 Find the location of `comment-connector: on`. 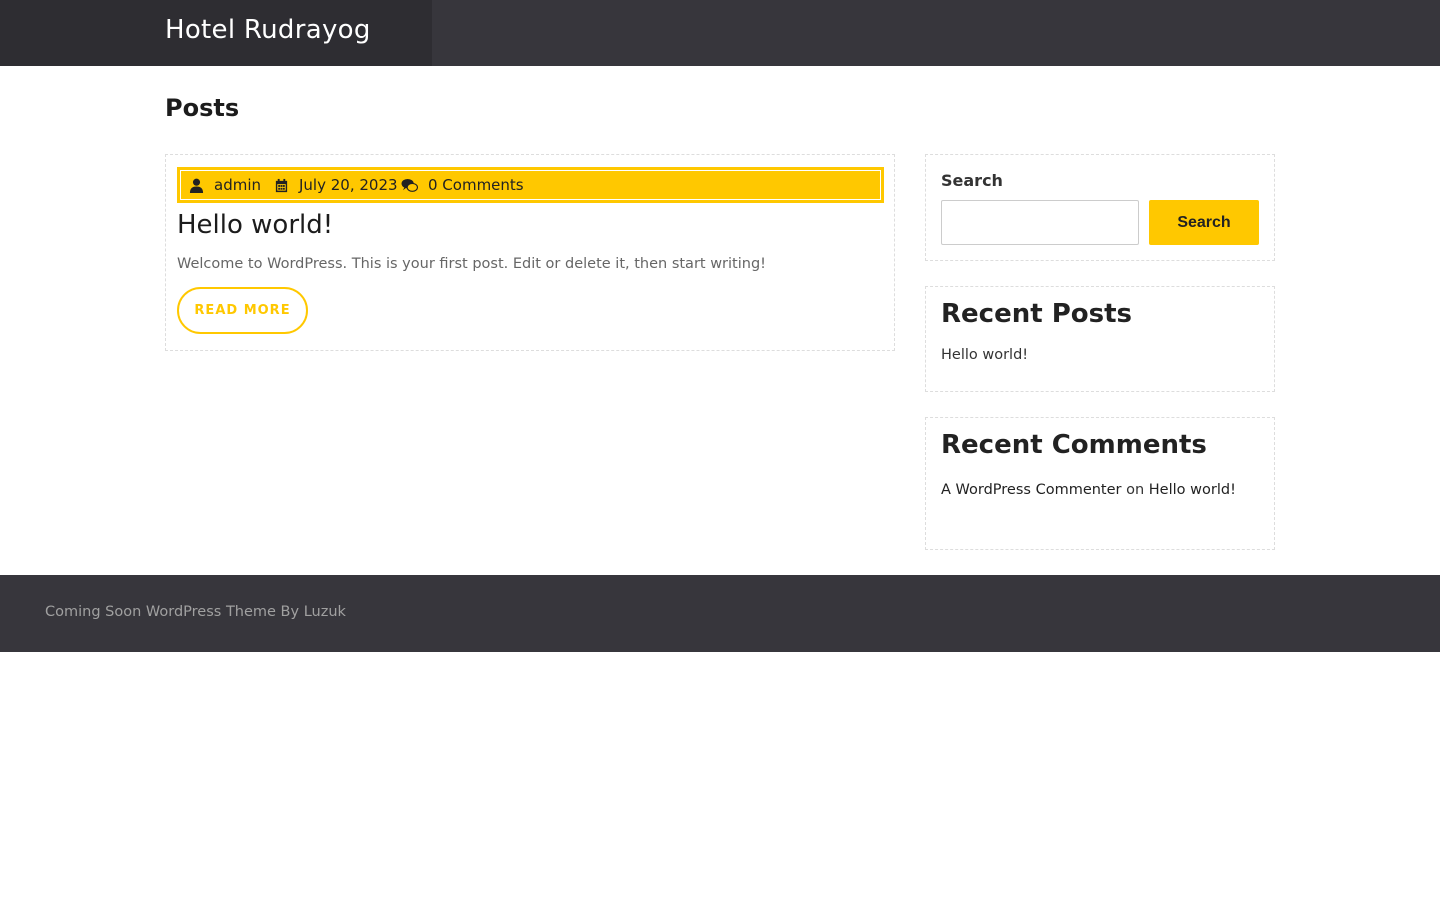

comment-connector: on is located at coordinates (1135, 490).